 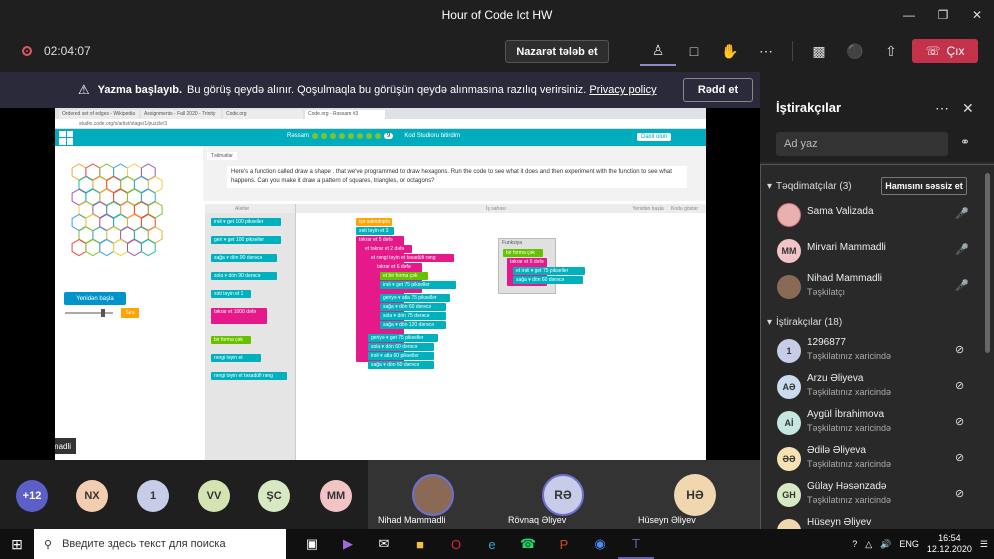 I want to click on participant-search-input: Ad yaz, so click(x=862, y=144).